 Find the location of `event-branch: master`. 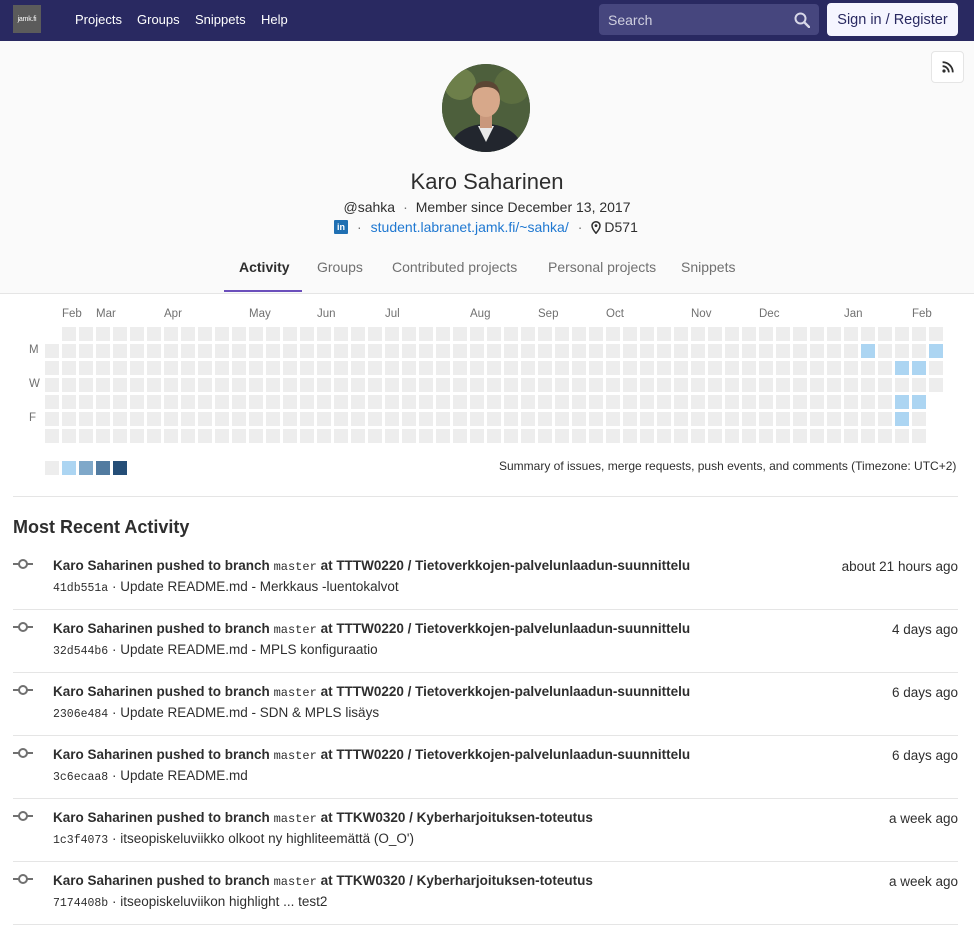

event-branch: master is located at coordinates (295, 819).